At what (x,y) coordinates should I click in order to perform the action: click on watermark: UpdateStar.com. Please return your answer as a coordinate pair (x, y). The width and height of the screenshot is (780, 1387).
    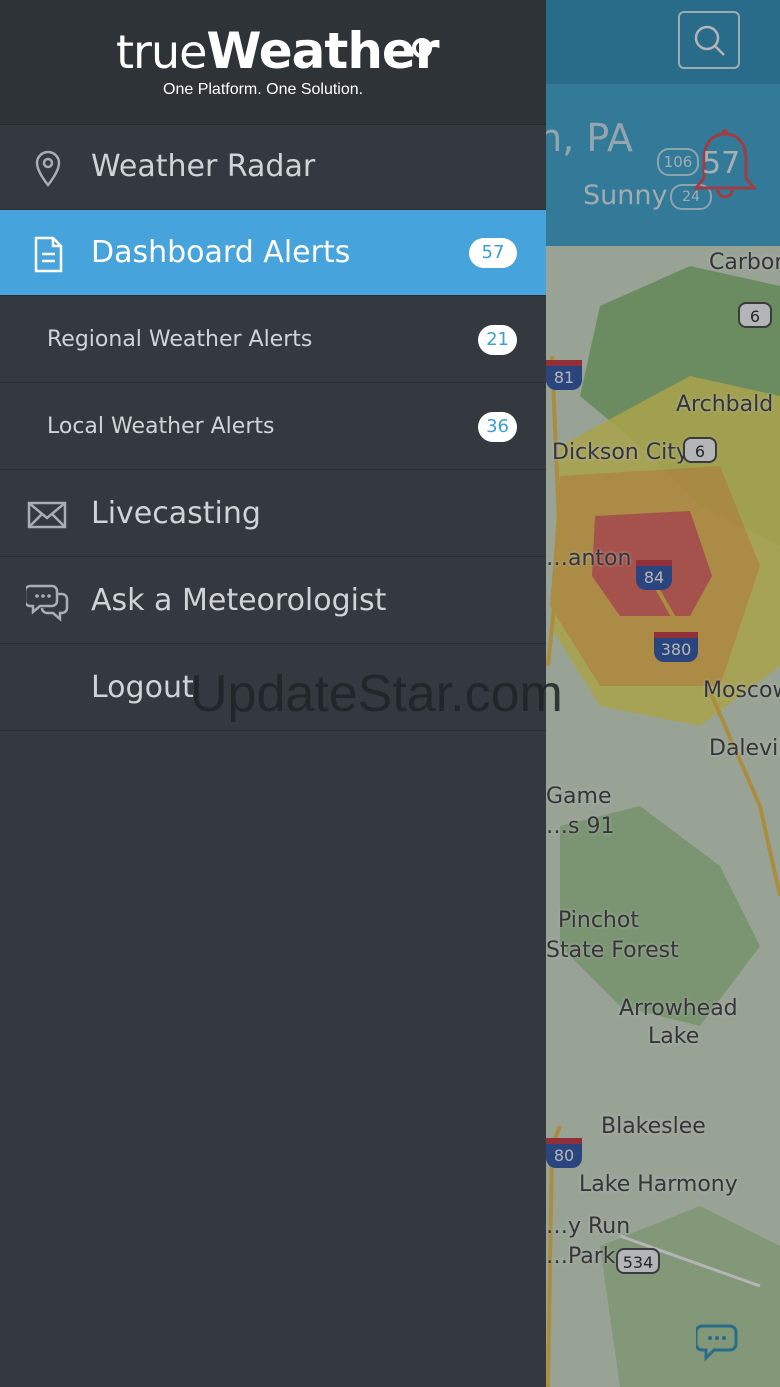
    Looking at the image, I should click on (376, 694).